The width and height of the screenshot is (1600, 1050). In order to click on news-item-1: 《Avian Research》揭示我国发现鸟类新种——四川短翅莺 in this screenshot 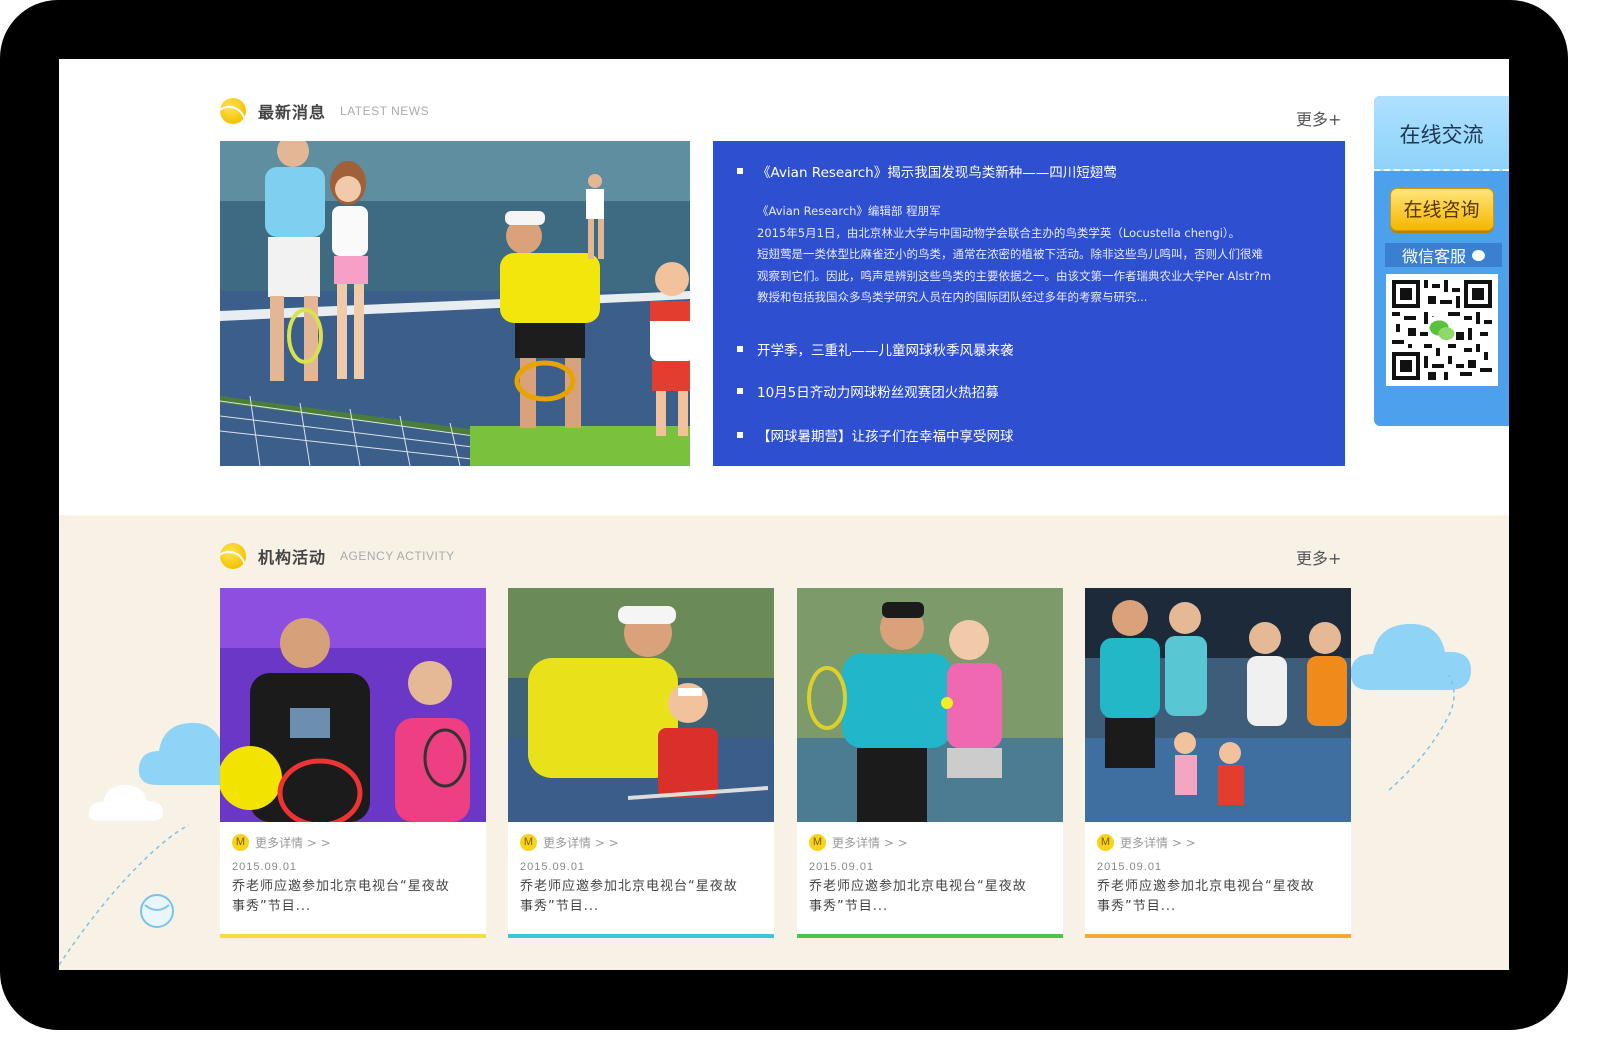, I will do `click(1029, 171)`.